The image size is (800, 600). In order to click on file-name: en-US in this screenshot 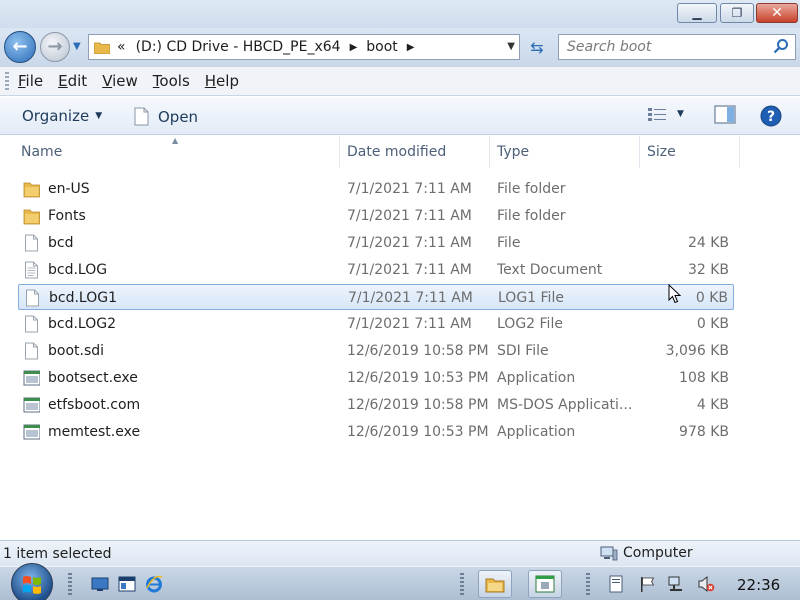, I will do `click(69, 189)`.